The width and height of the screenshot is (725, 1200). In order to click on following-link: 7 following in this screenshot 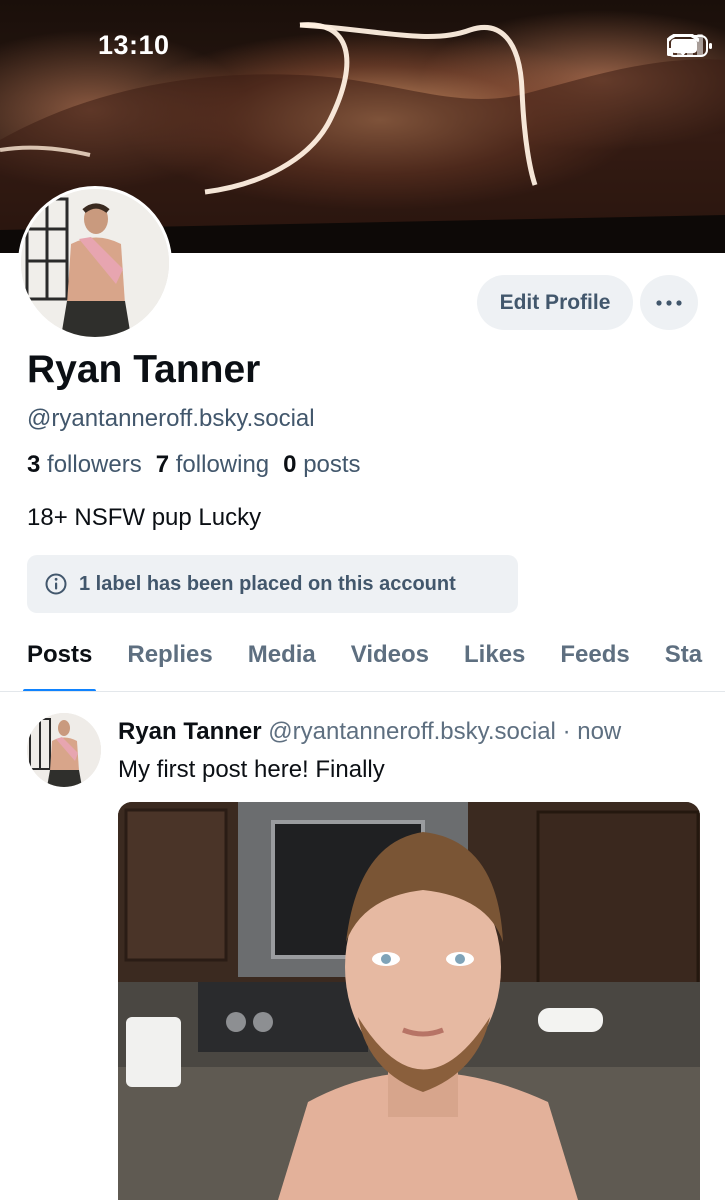, I will do `click(212, 465)`.